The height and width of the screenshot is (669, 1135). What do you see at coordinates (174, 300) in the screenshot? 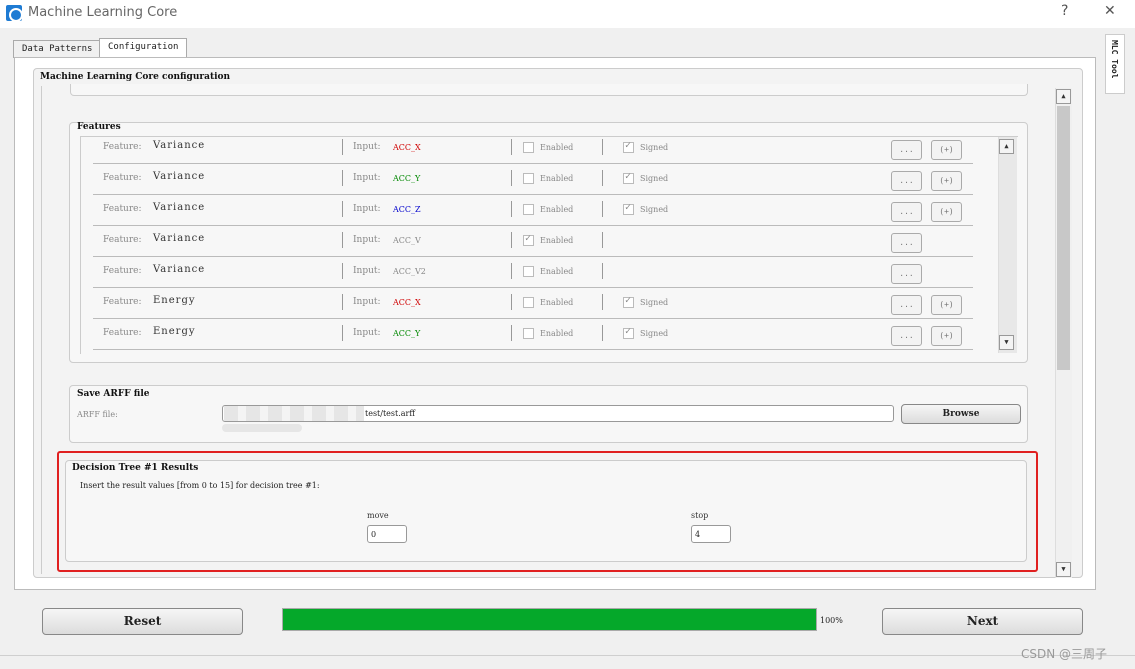
I see `feature-name: Energy` at bounding box center [174, 300].